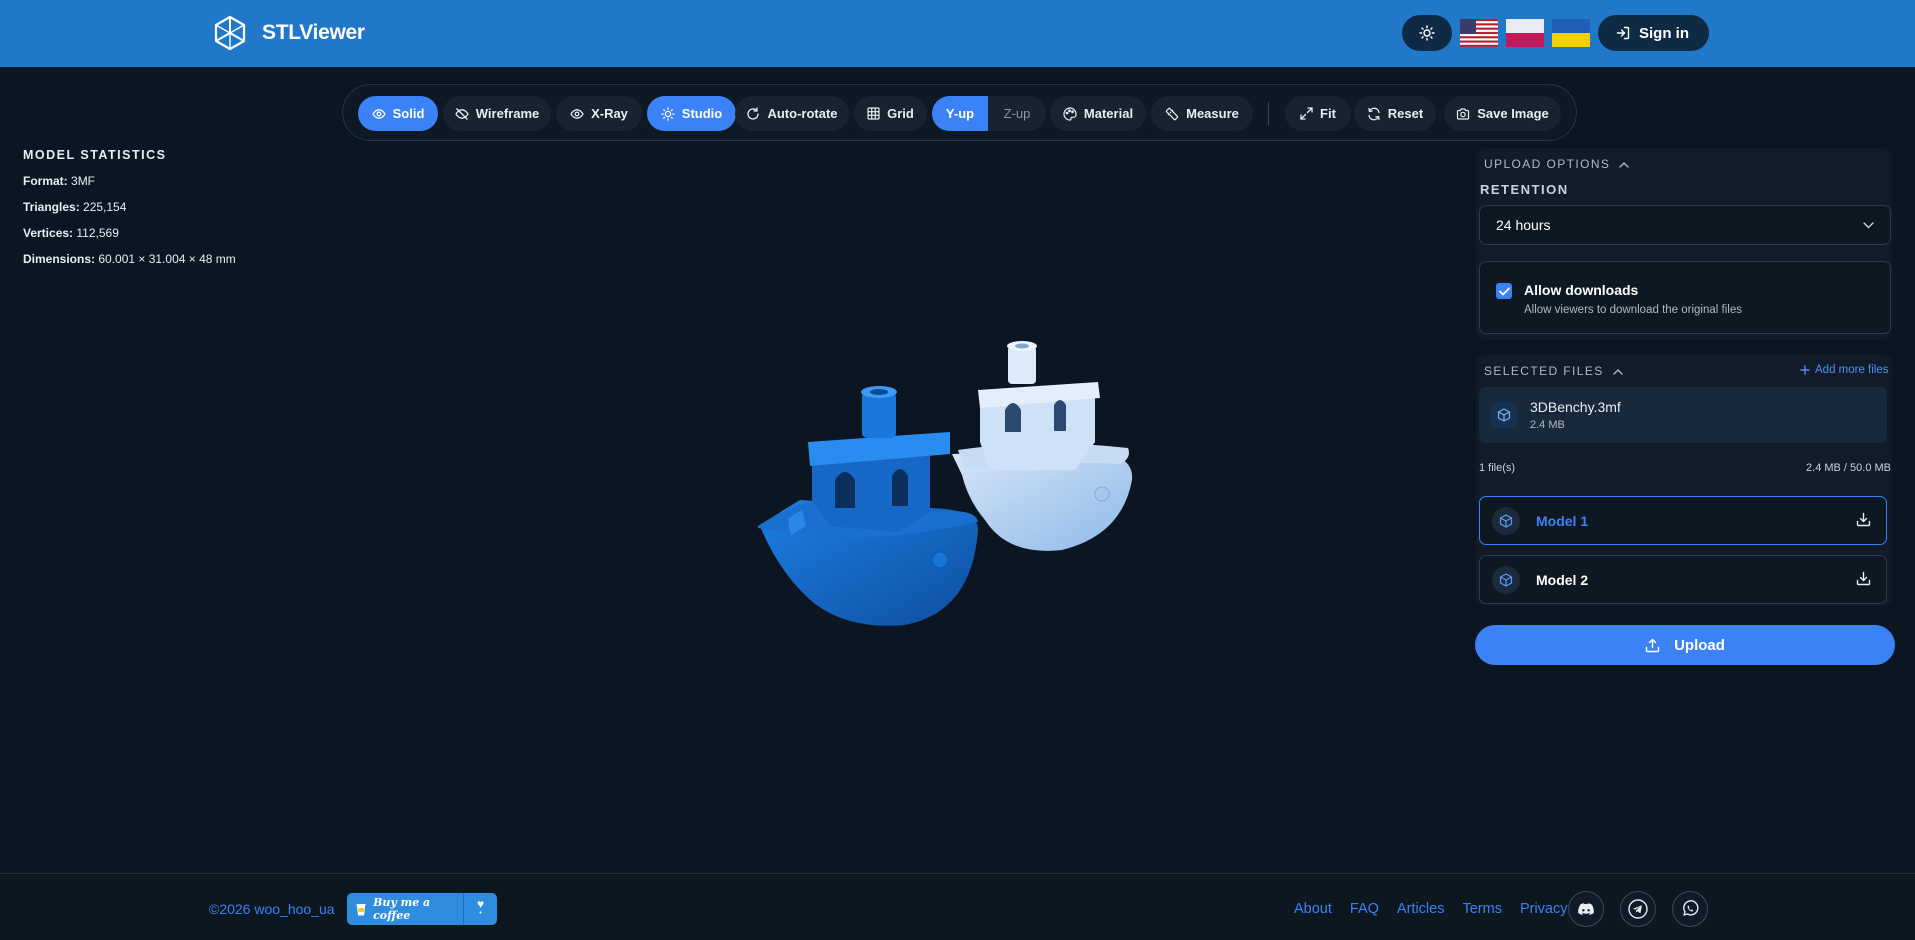 The image size is (1915, 940). What do you see at coordinates (890, 113) in the screenshot?
I see `grid-button: Grid` at bounding box center [890, 113].